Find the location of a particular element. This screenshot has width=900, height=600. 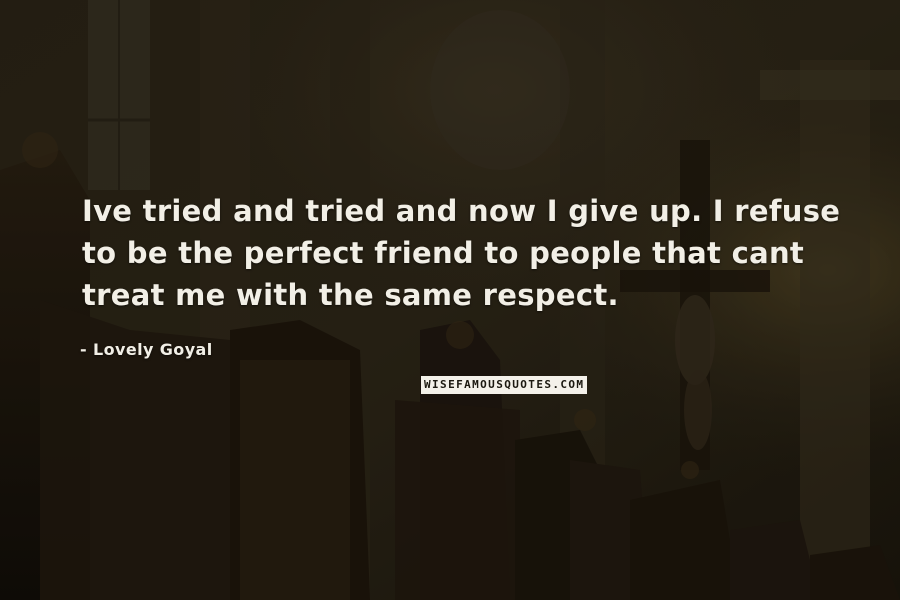

watermark-logo: WISEFAMOUSQUOTES.COM is located at coordinates (504, 385).